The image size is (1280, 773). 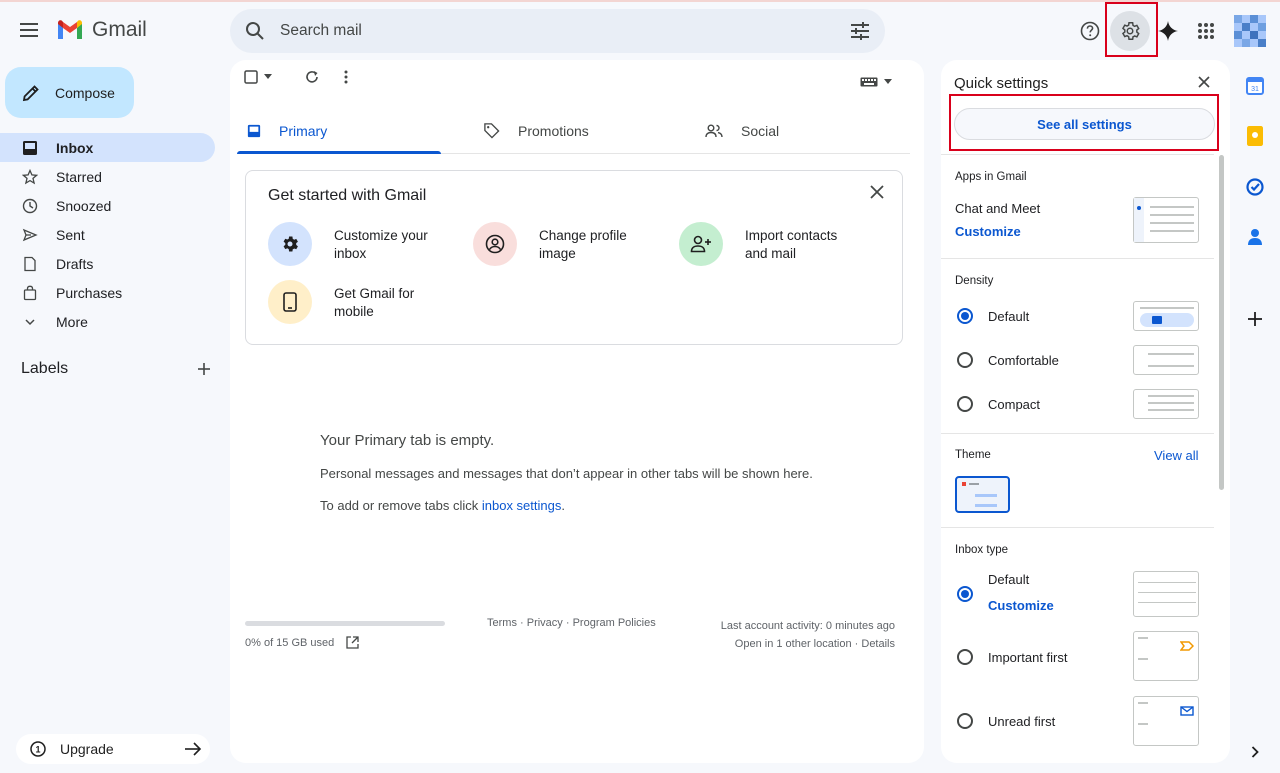 What do you see at coordinates (113, 749) in the screenshot?
I see `upgrade-button: 1 Upgrade` at bounding box center [113, 749].